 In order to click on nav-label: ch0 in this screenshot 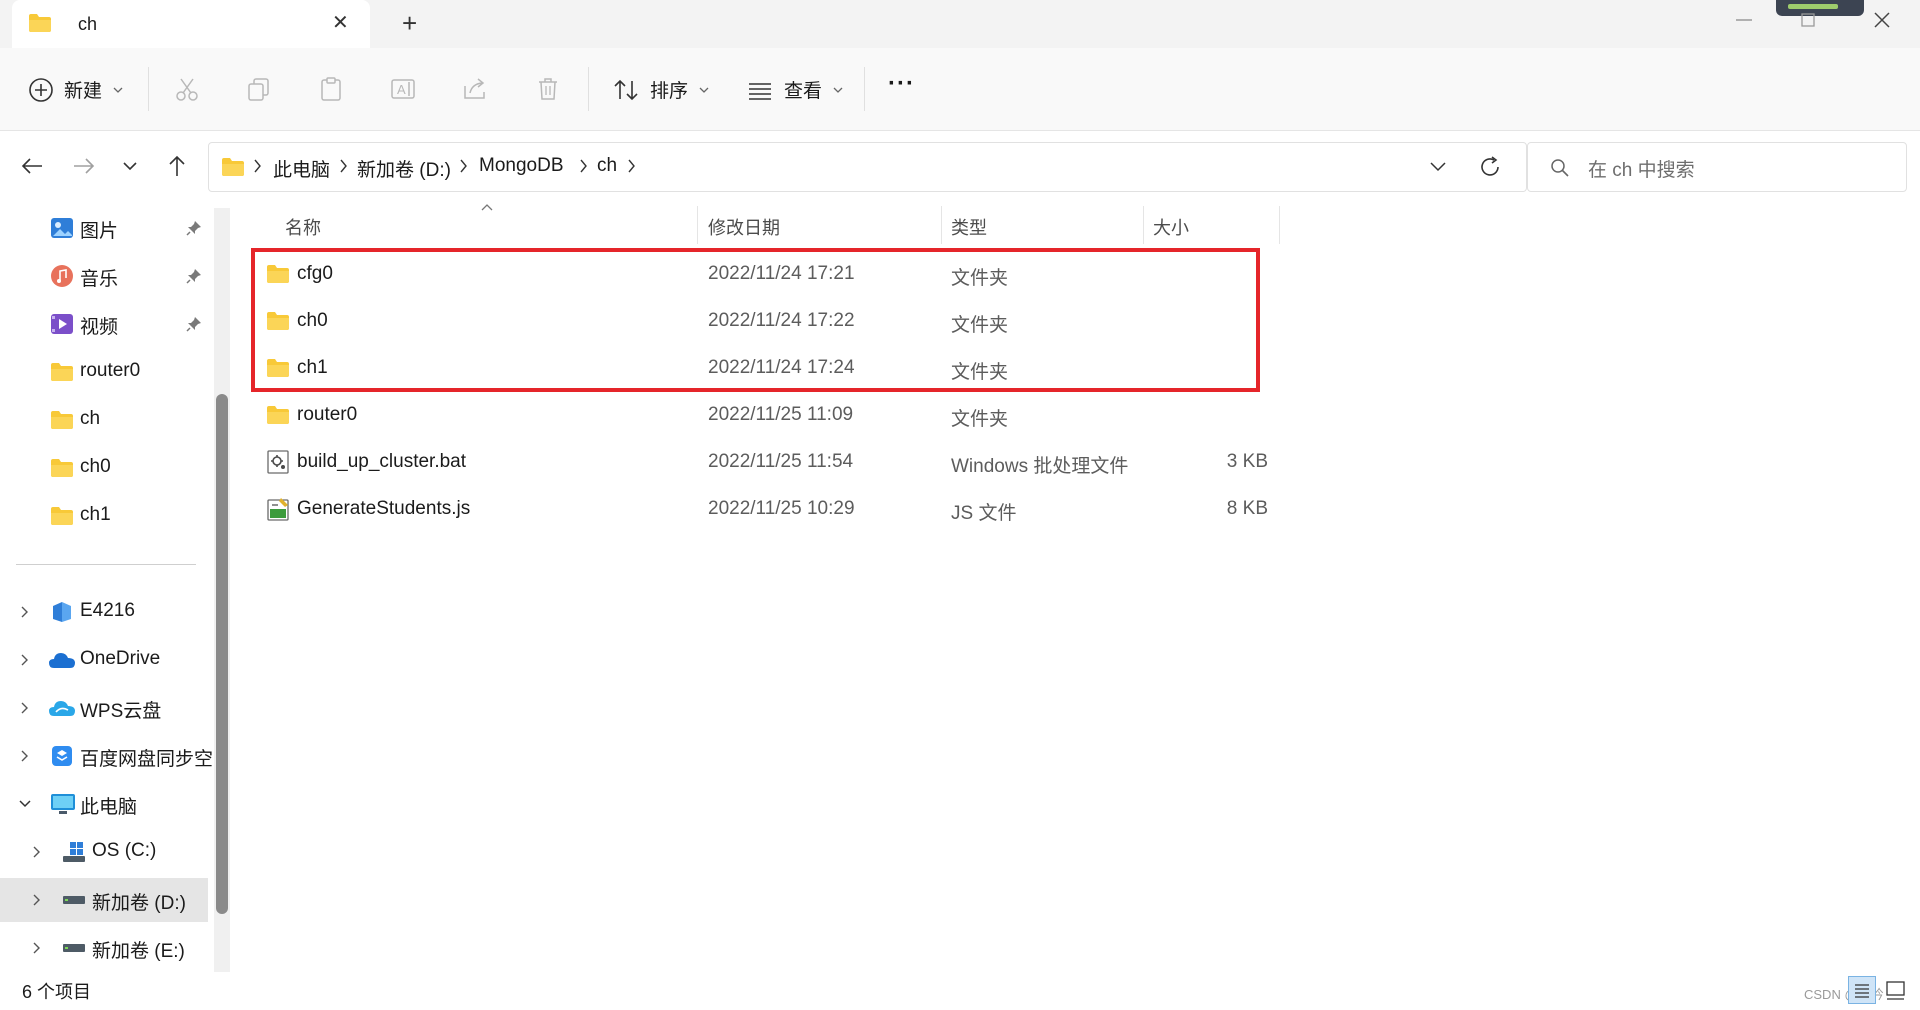, I will do `click(95, 466)`.